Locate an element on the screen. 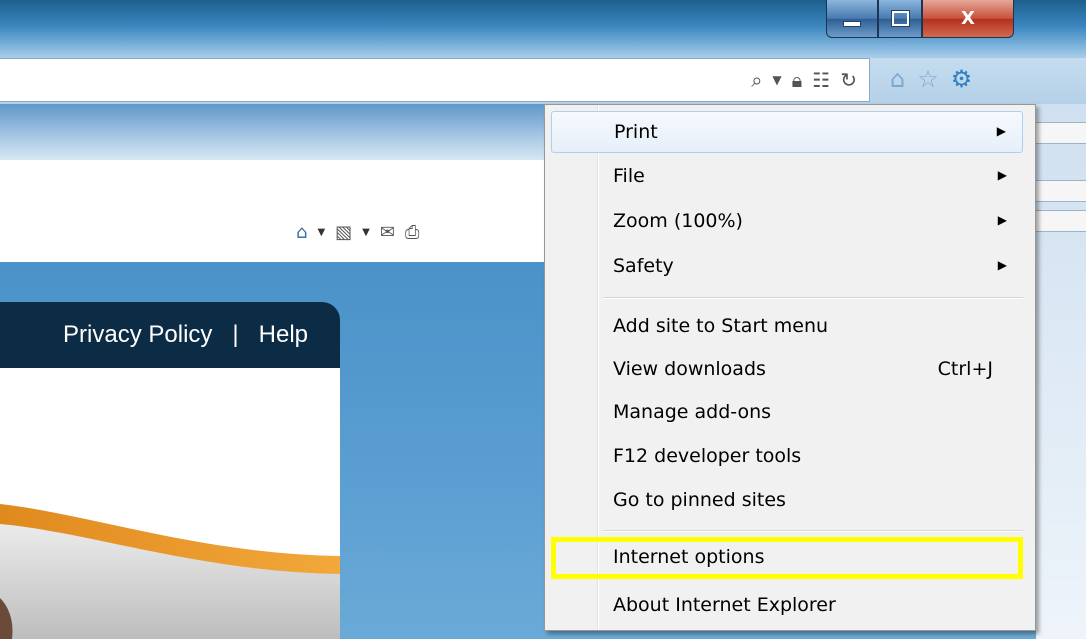  refresh-icon: ↻ is located at coordinates (848, 80).